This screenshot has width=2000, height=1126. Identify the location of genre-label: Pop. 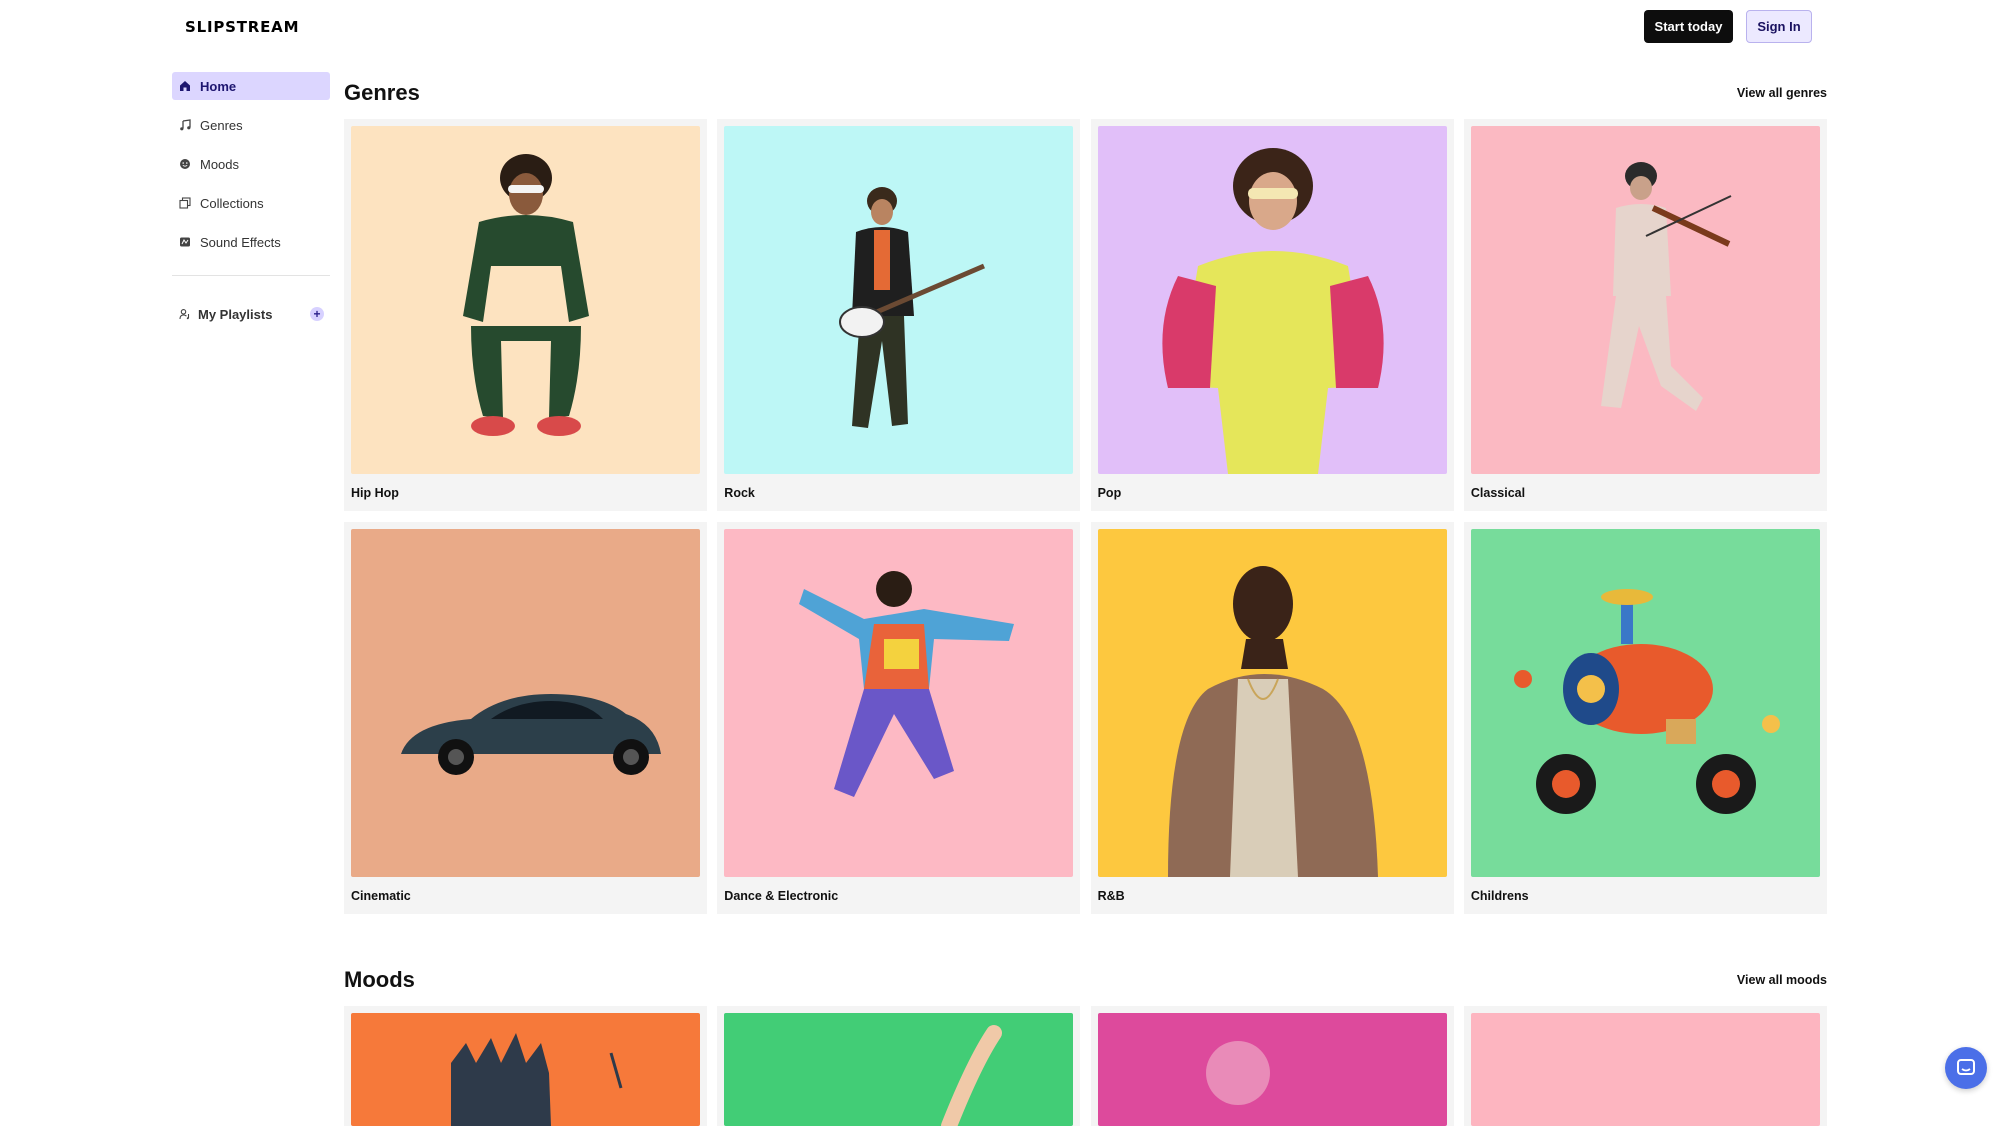
(1109, 493).